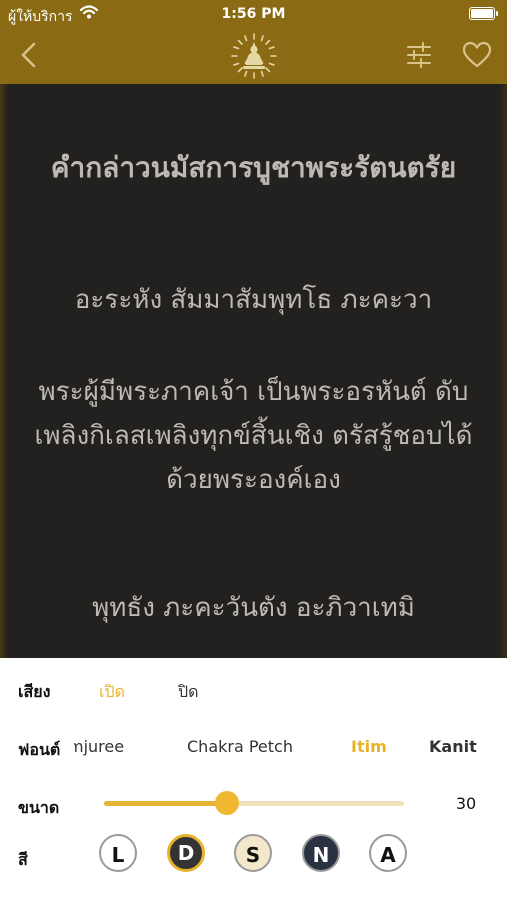 This screenshot has width=507, height=900. Describe the element at coordinates (253, 300) in the screenshot. I see `chant-verse: อะระหัง สัมมาสัมพุทโธ ภะคะวา` at that location.